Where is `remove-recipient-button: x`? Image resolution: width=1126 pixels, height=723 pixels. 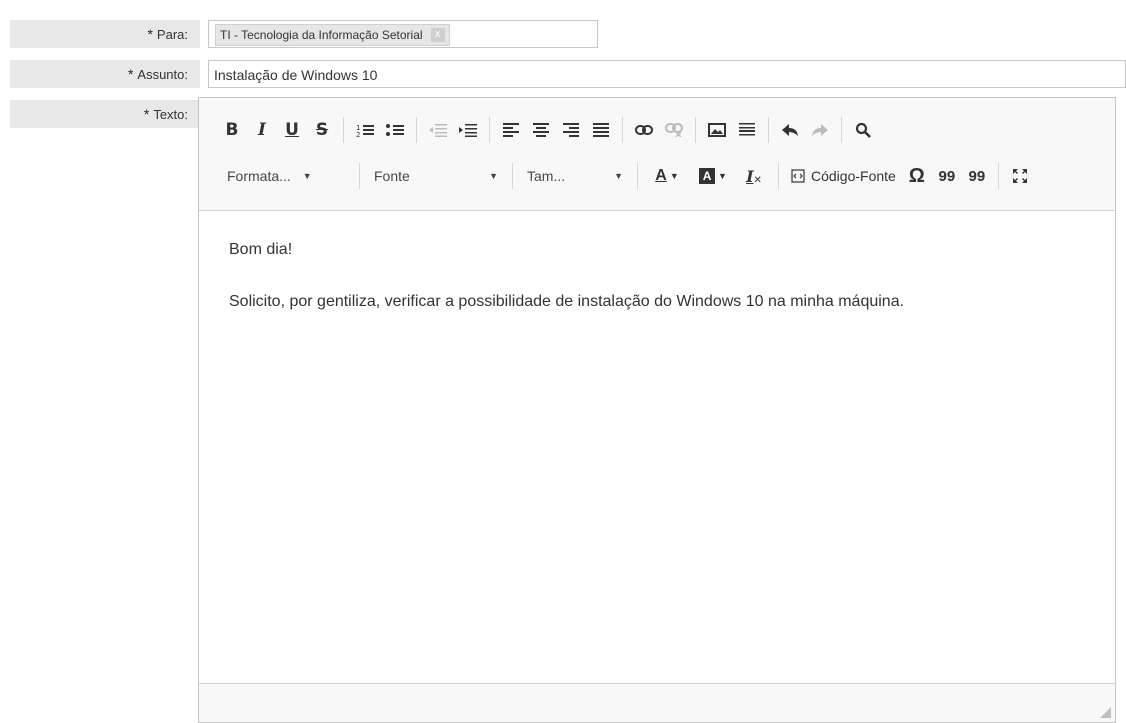
remove-recipient-button: x is located at coordinates (437, 35).